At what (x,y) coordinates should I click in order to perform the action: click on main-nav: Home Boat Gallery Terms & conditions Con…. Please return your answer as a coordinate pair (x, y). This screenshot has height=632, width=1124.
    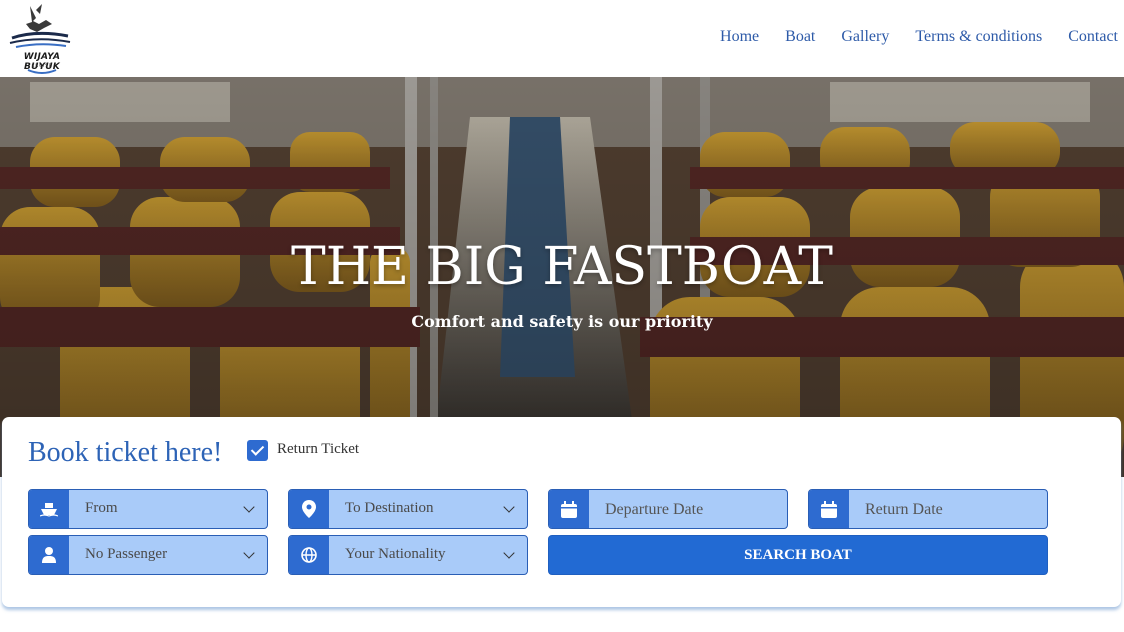
    Looking at the image, I should click on (906, 37).